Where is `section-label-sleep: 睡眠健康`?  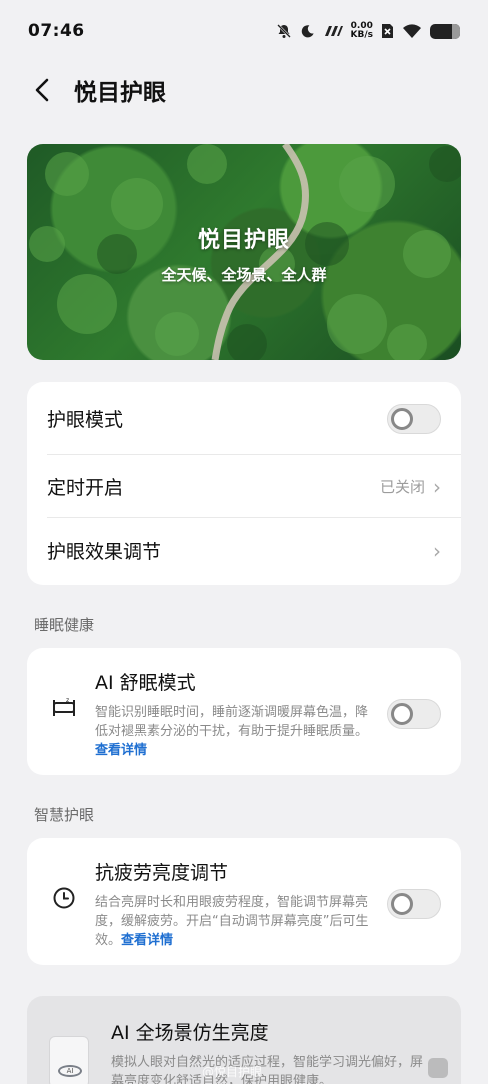
section-label-sleep: 睡眠健康 is located at coordinates (64, 625).